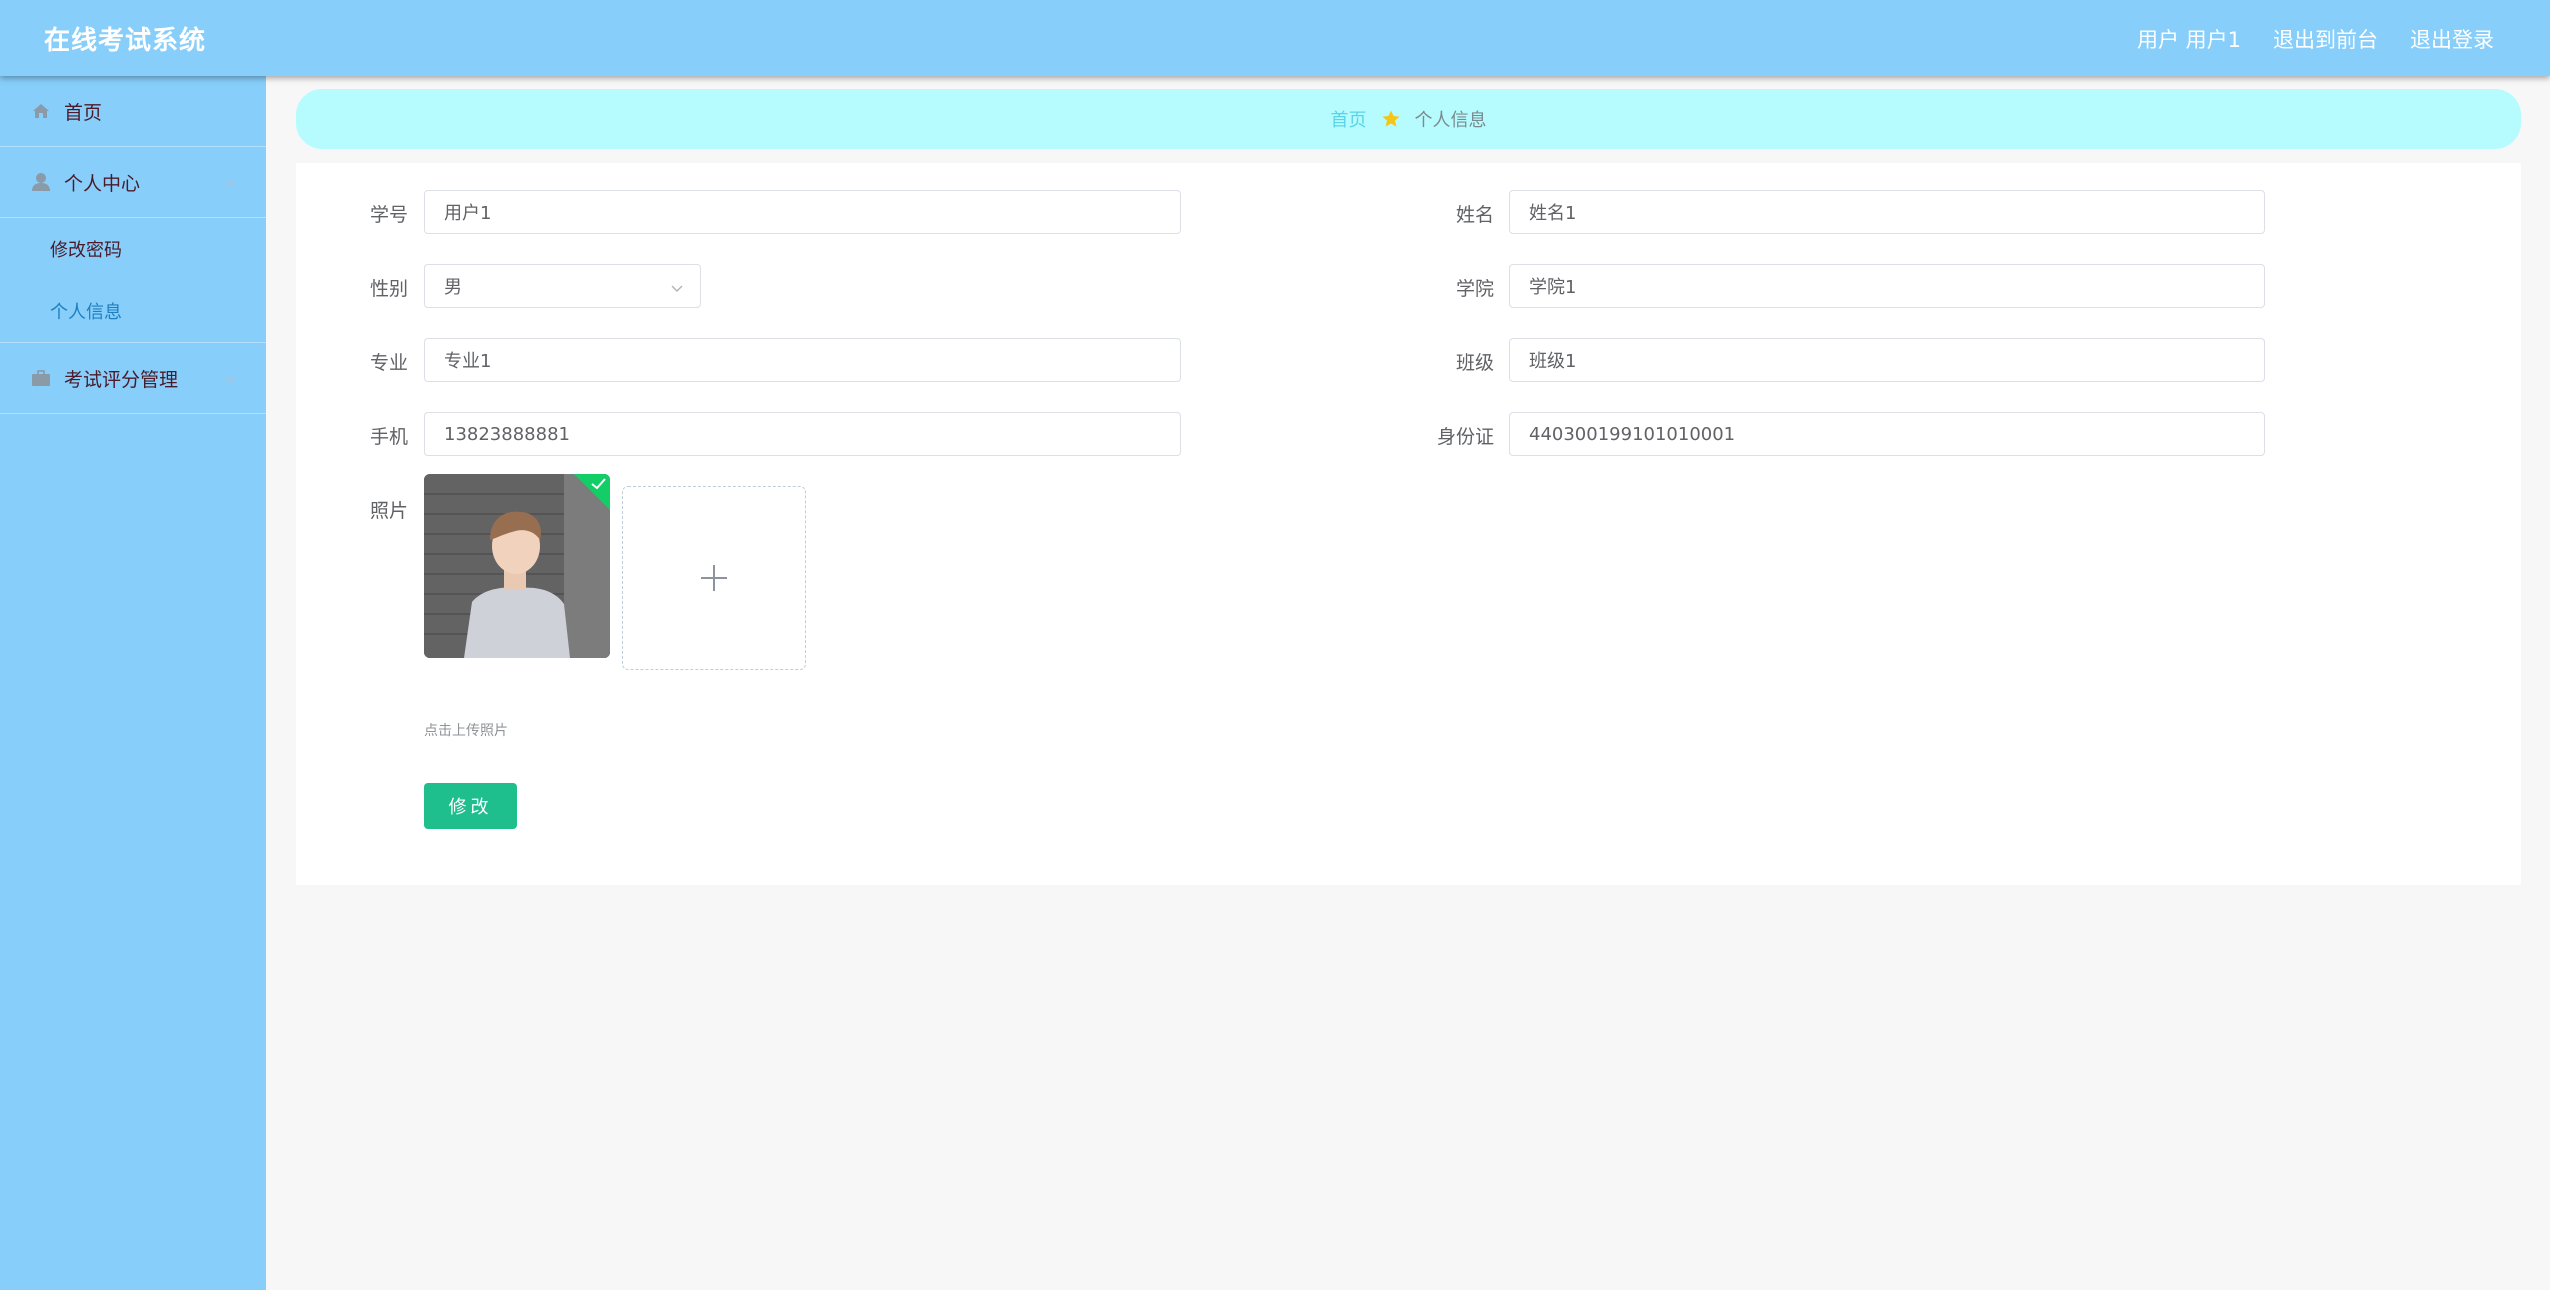 Image resolution: width=2550 pixels, height=1290 pixels. What do you see at coordinates (41, 378) in the screenshot?
I see `briefcase-icon` at bounding box center [41, 378].